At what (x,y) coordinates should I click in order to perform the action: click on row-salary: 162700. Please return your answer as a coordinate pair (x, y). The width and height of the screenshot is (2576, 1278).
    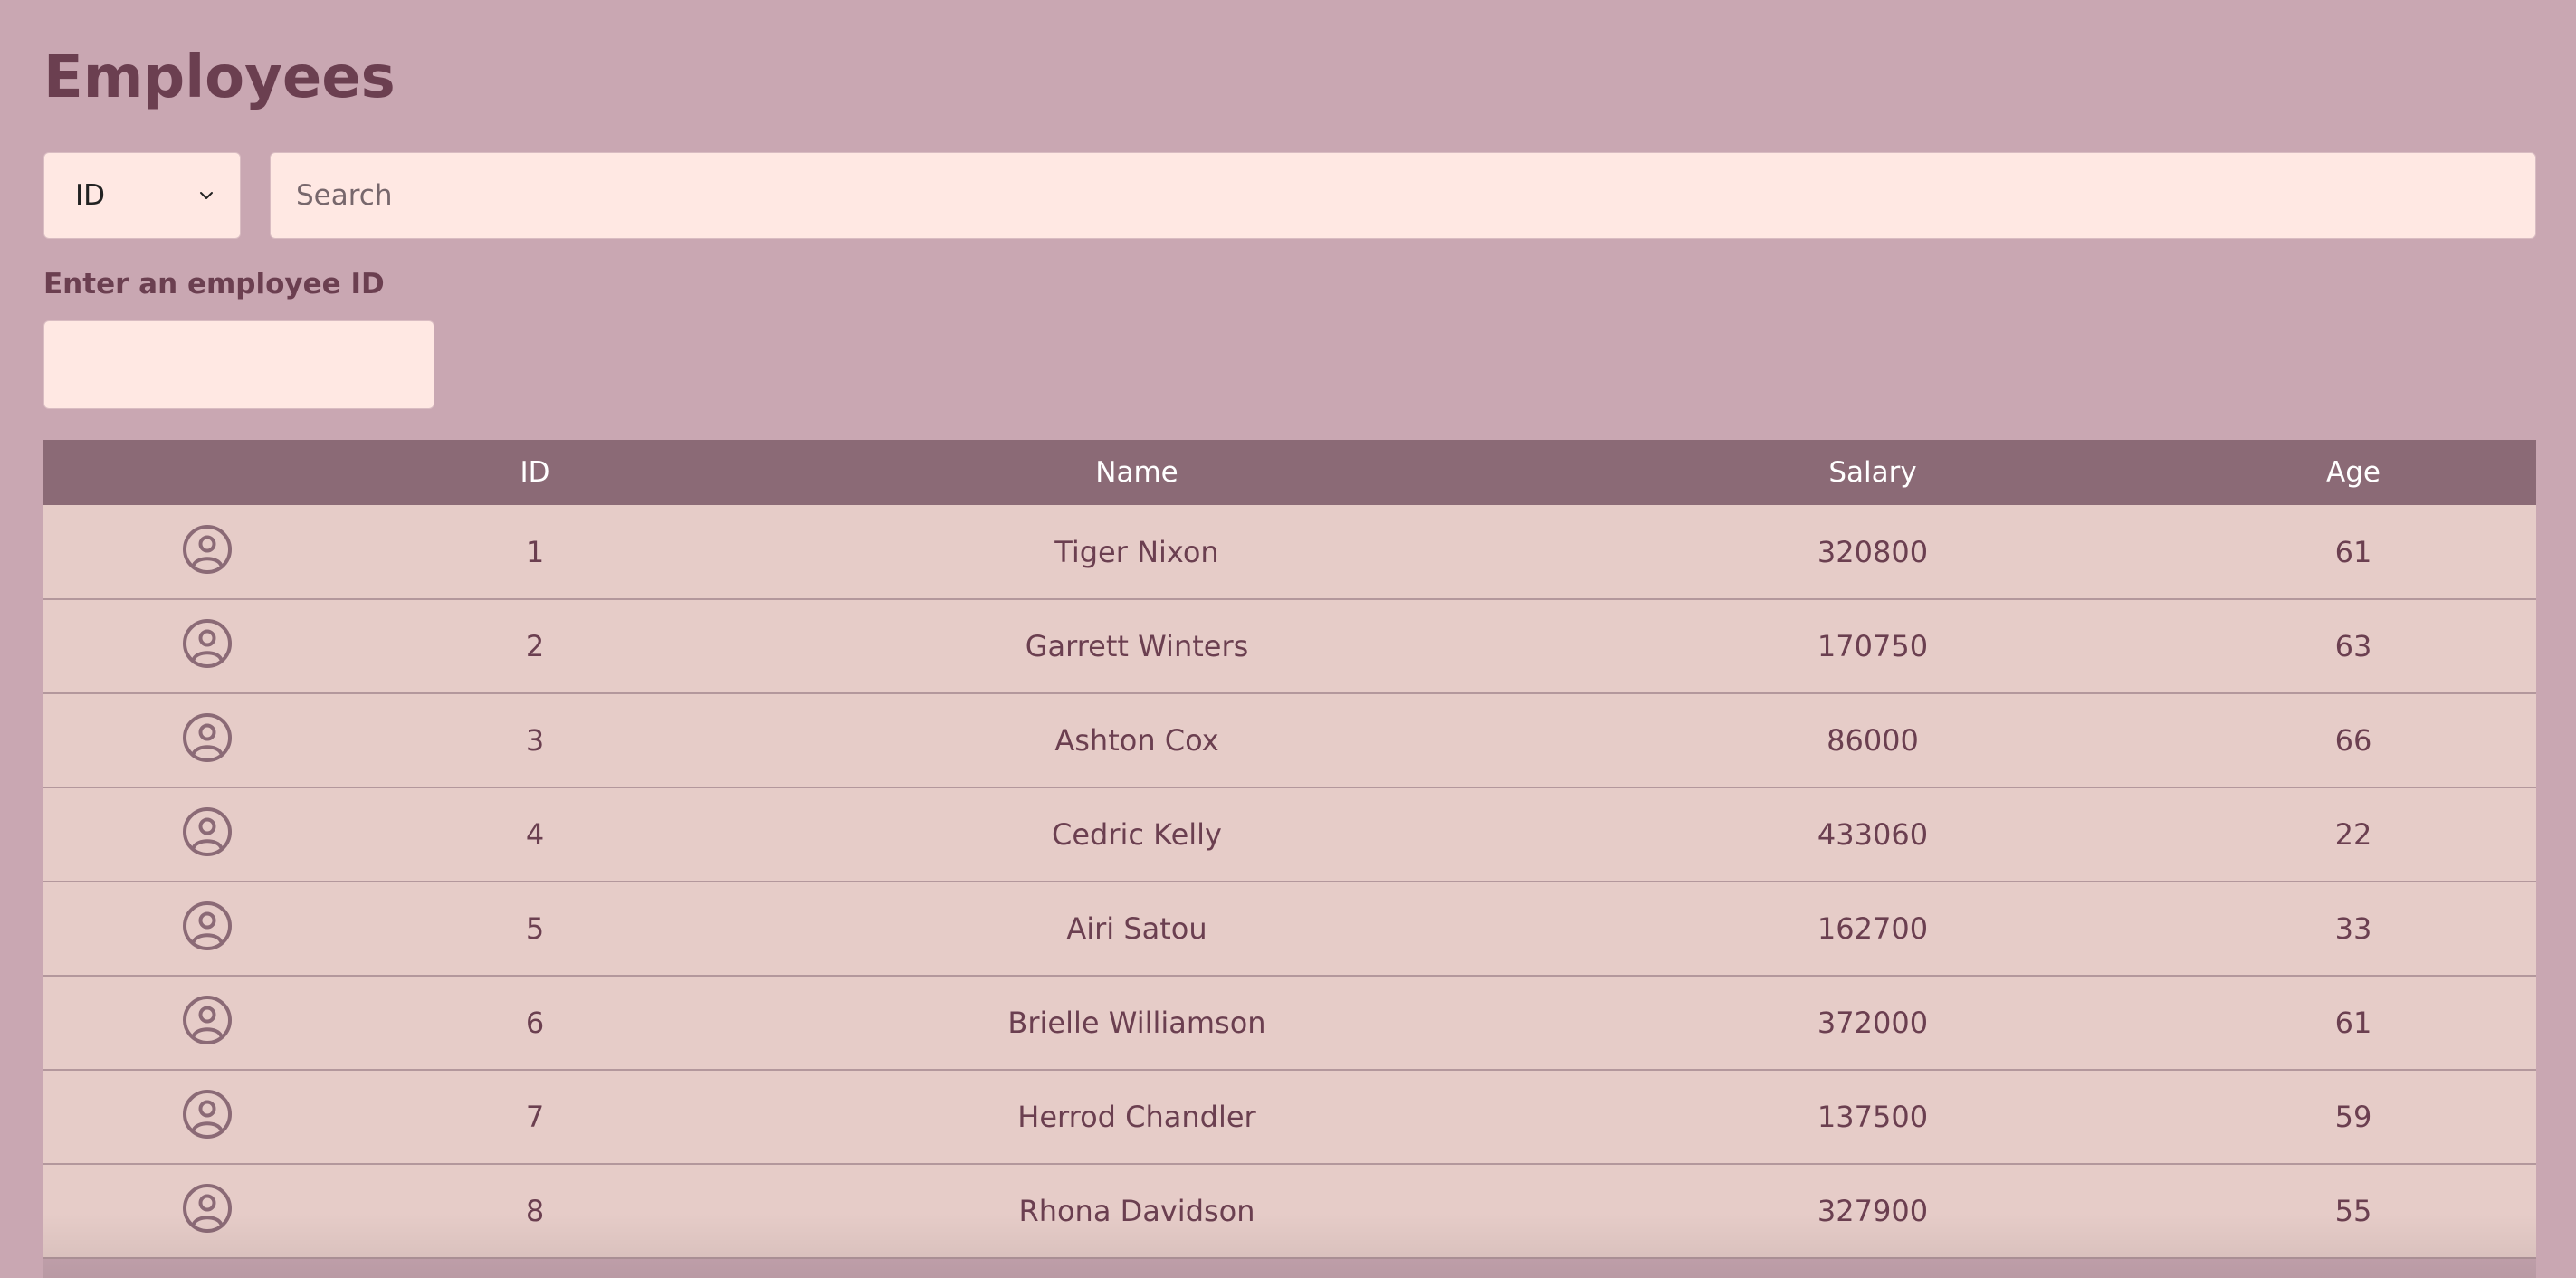
    Looking at the image, I should click on (1873, 928).